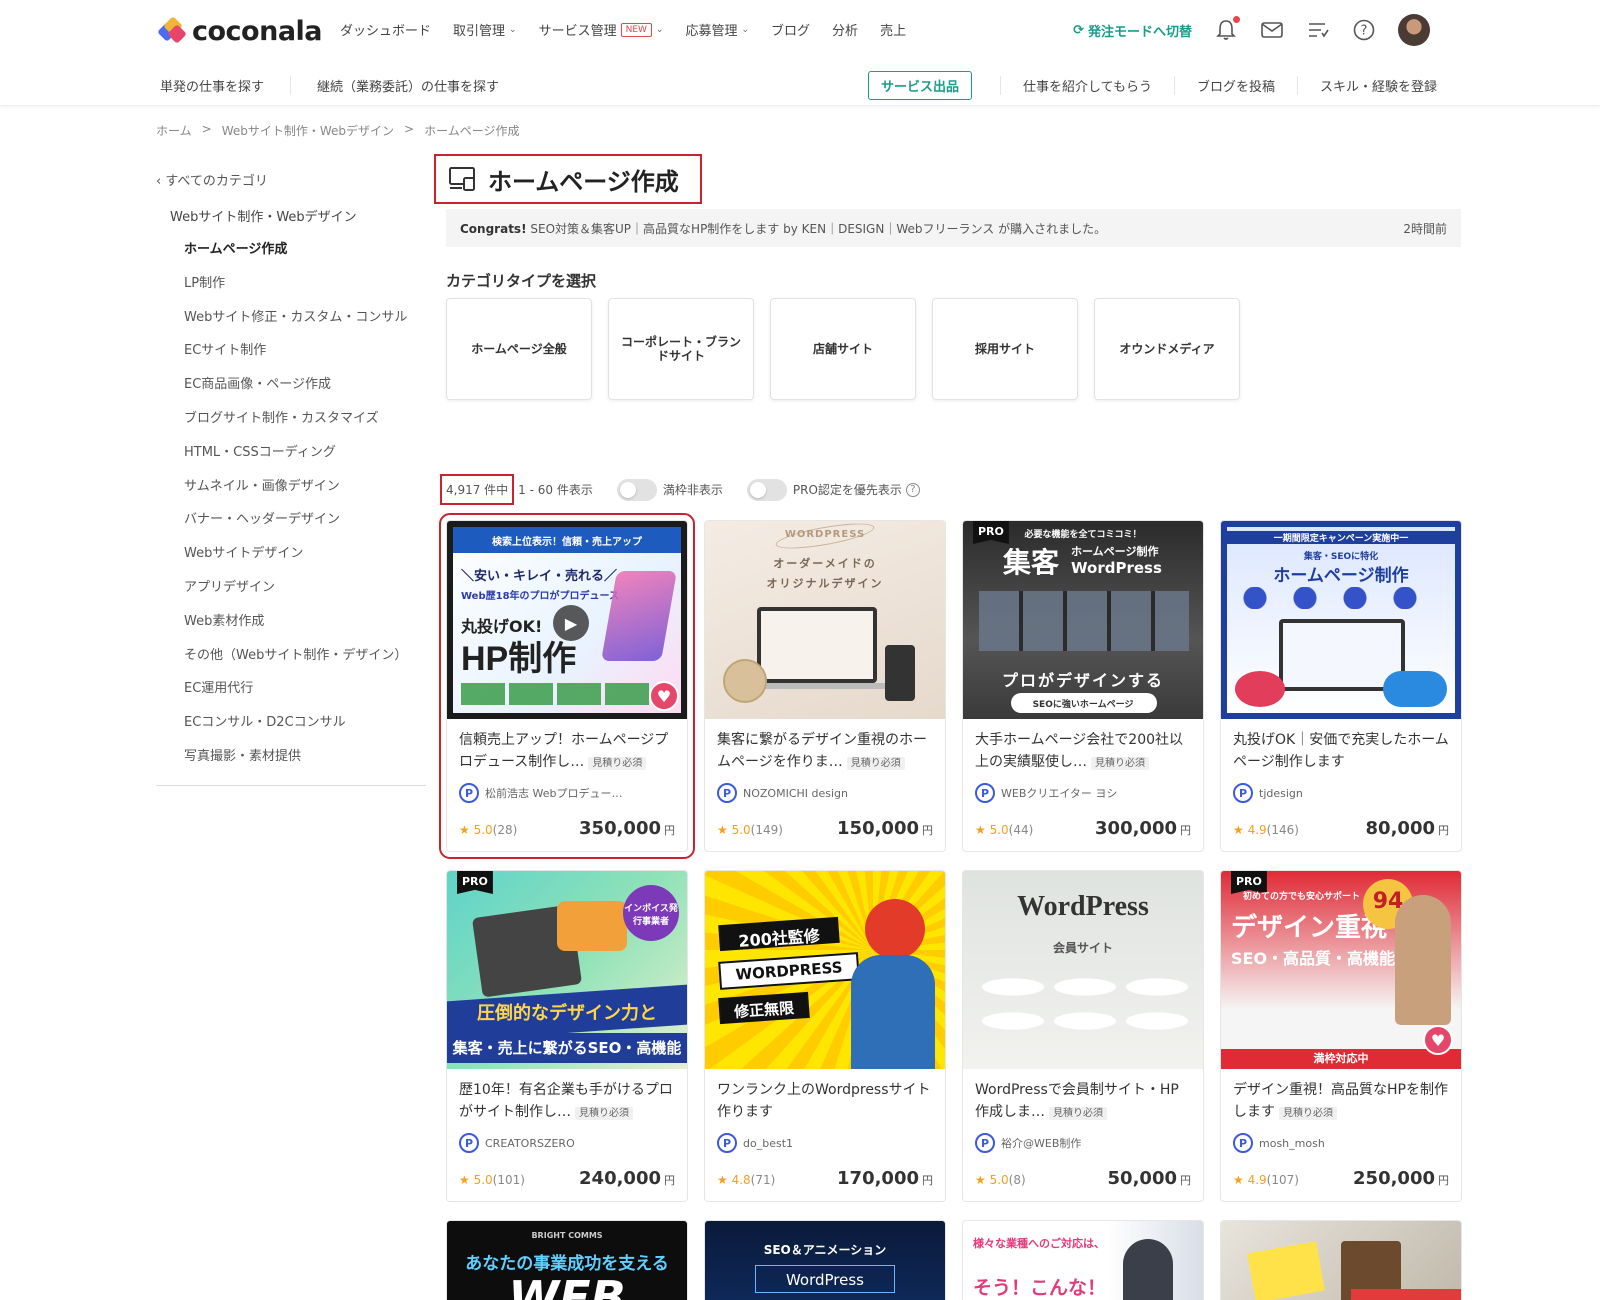 Image resolution: width=1600 pixels, height=1300 pixels. Describe the element at coordinates (305, 394) in the screenshot. I see `sidebar-item: EC商品画像・ページ作成` at that location.